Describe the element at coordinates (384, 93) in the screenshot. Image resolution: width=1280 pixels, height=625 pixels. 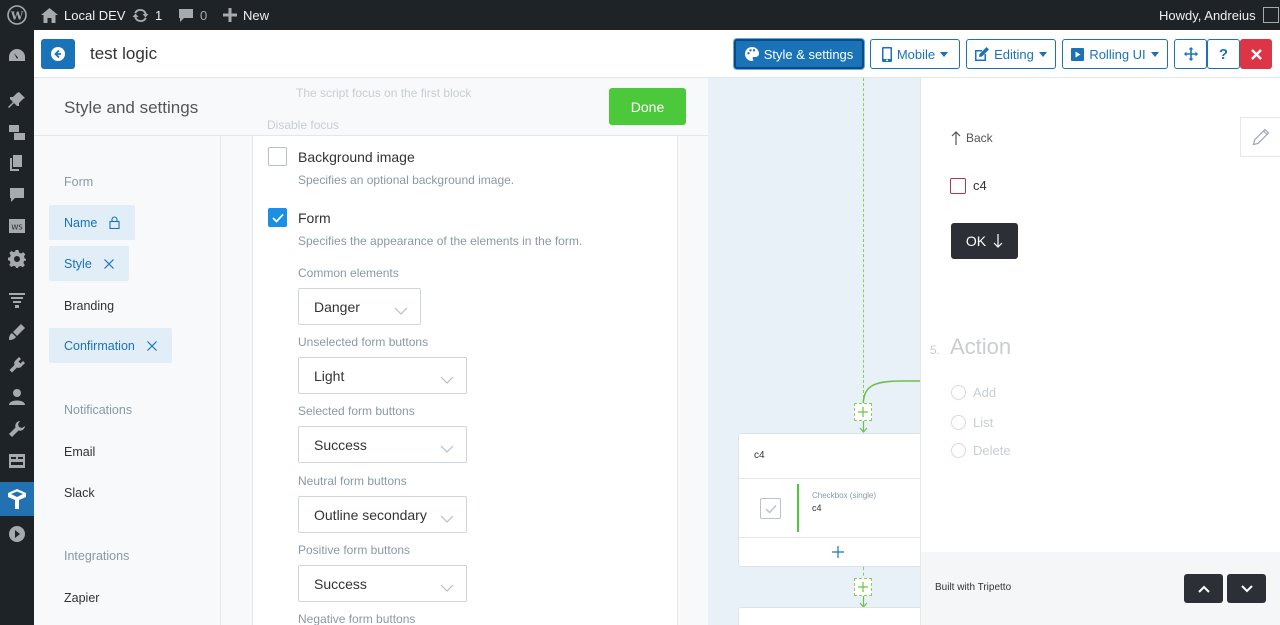
I see `ghost-setting-text: The script focus on the first block` at that location.